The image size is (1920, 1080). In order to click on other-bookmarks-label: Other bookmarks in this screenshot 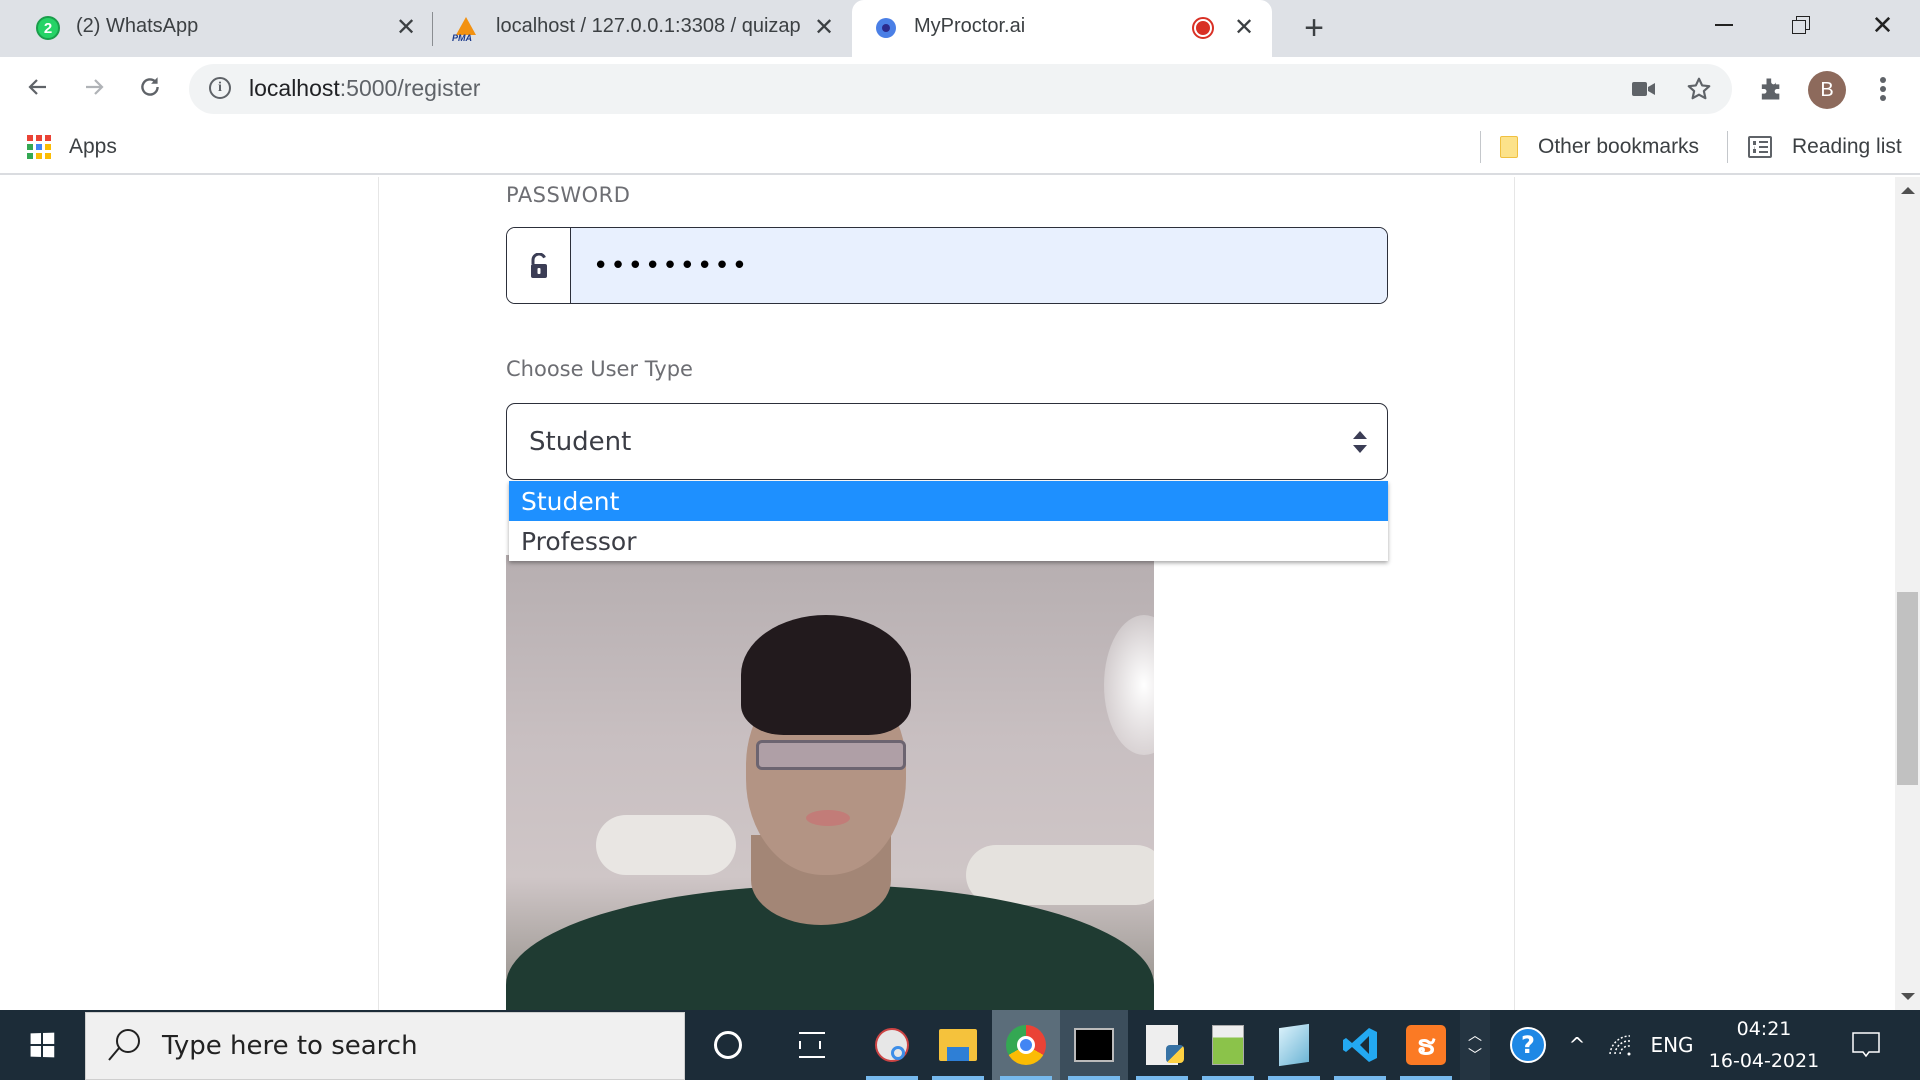, I will do `click(1619, 146)`.